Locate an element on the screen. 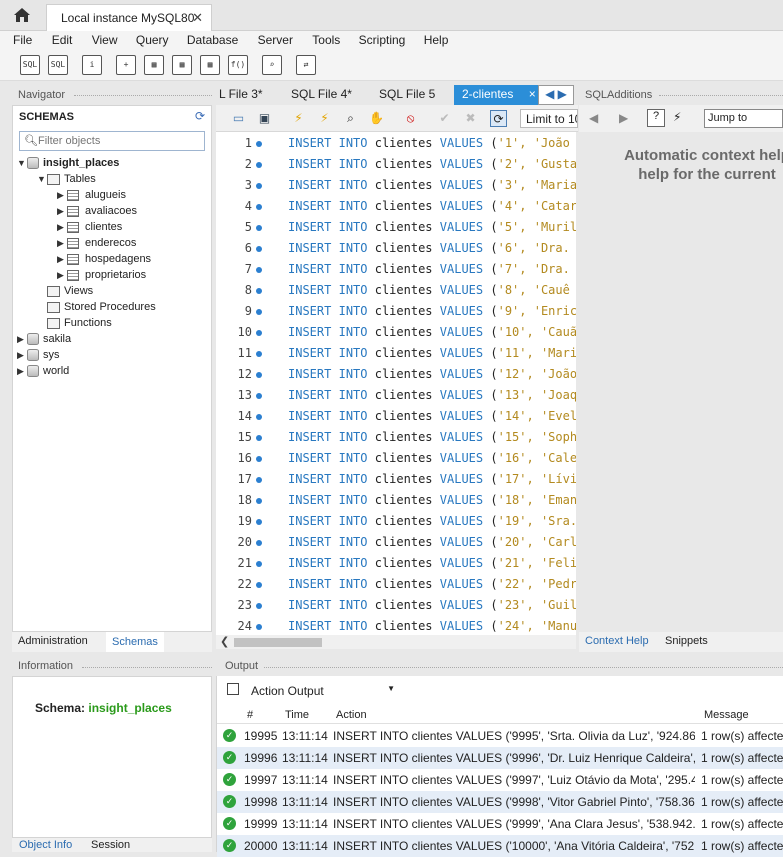 The height and width of the screenshot is (857, 783). jump-to-select: Jump to is located at coordinates (743, 118).